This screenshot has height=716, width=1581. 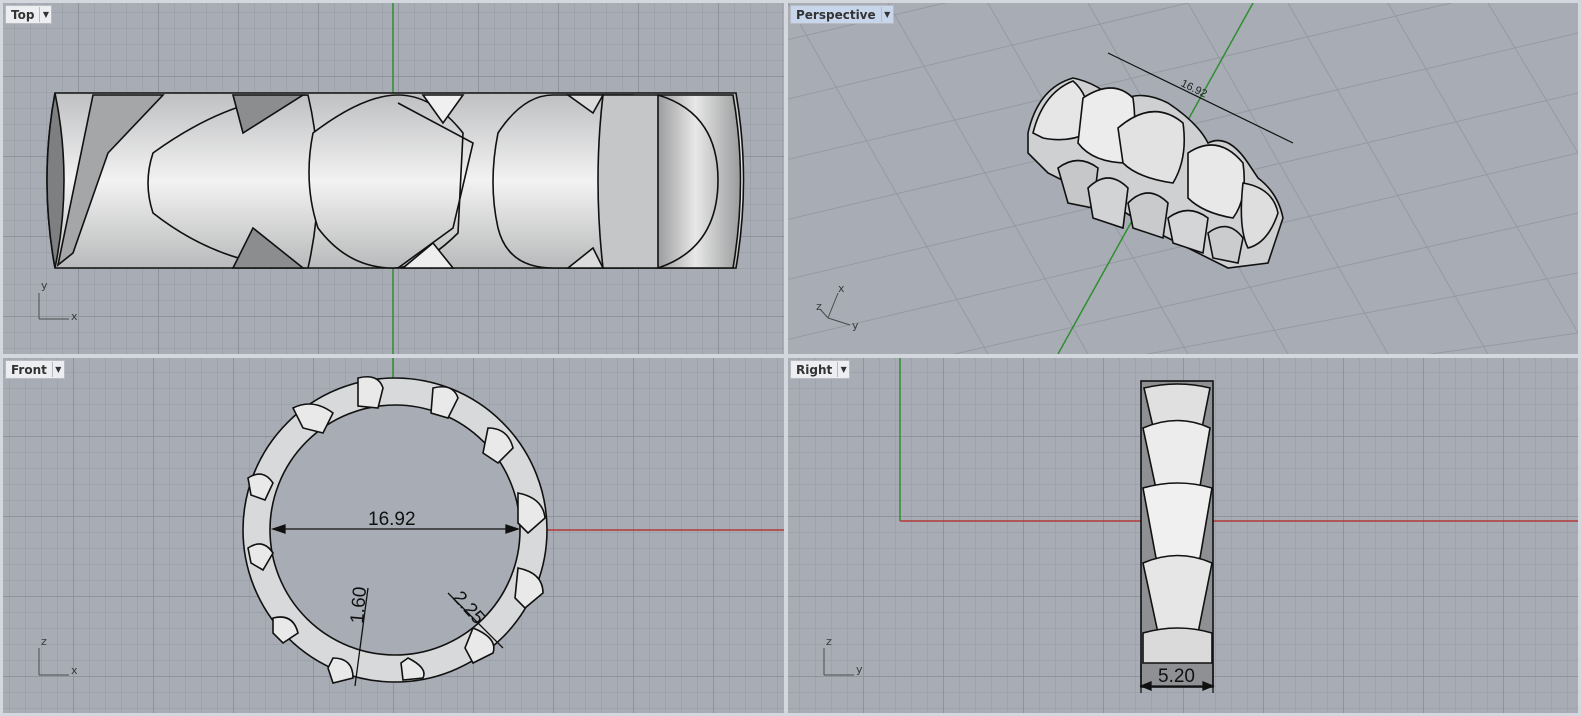 What do you see at coordinates (23, 14) in the screenshot?
I see `viewport-title-label: Top` at bounding box center [23, 14].